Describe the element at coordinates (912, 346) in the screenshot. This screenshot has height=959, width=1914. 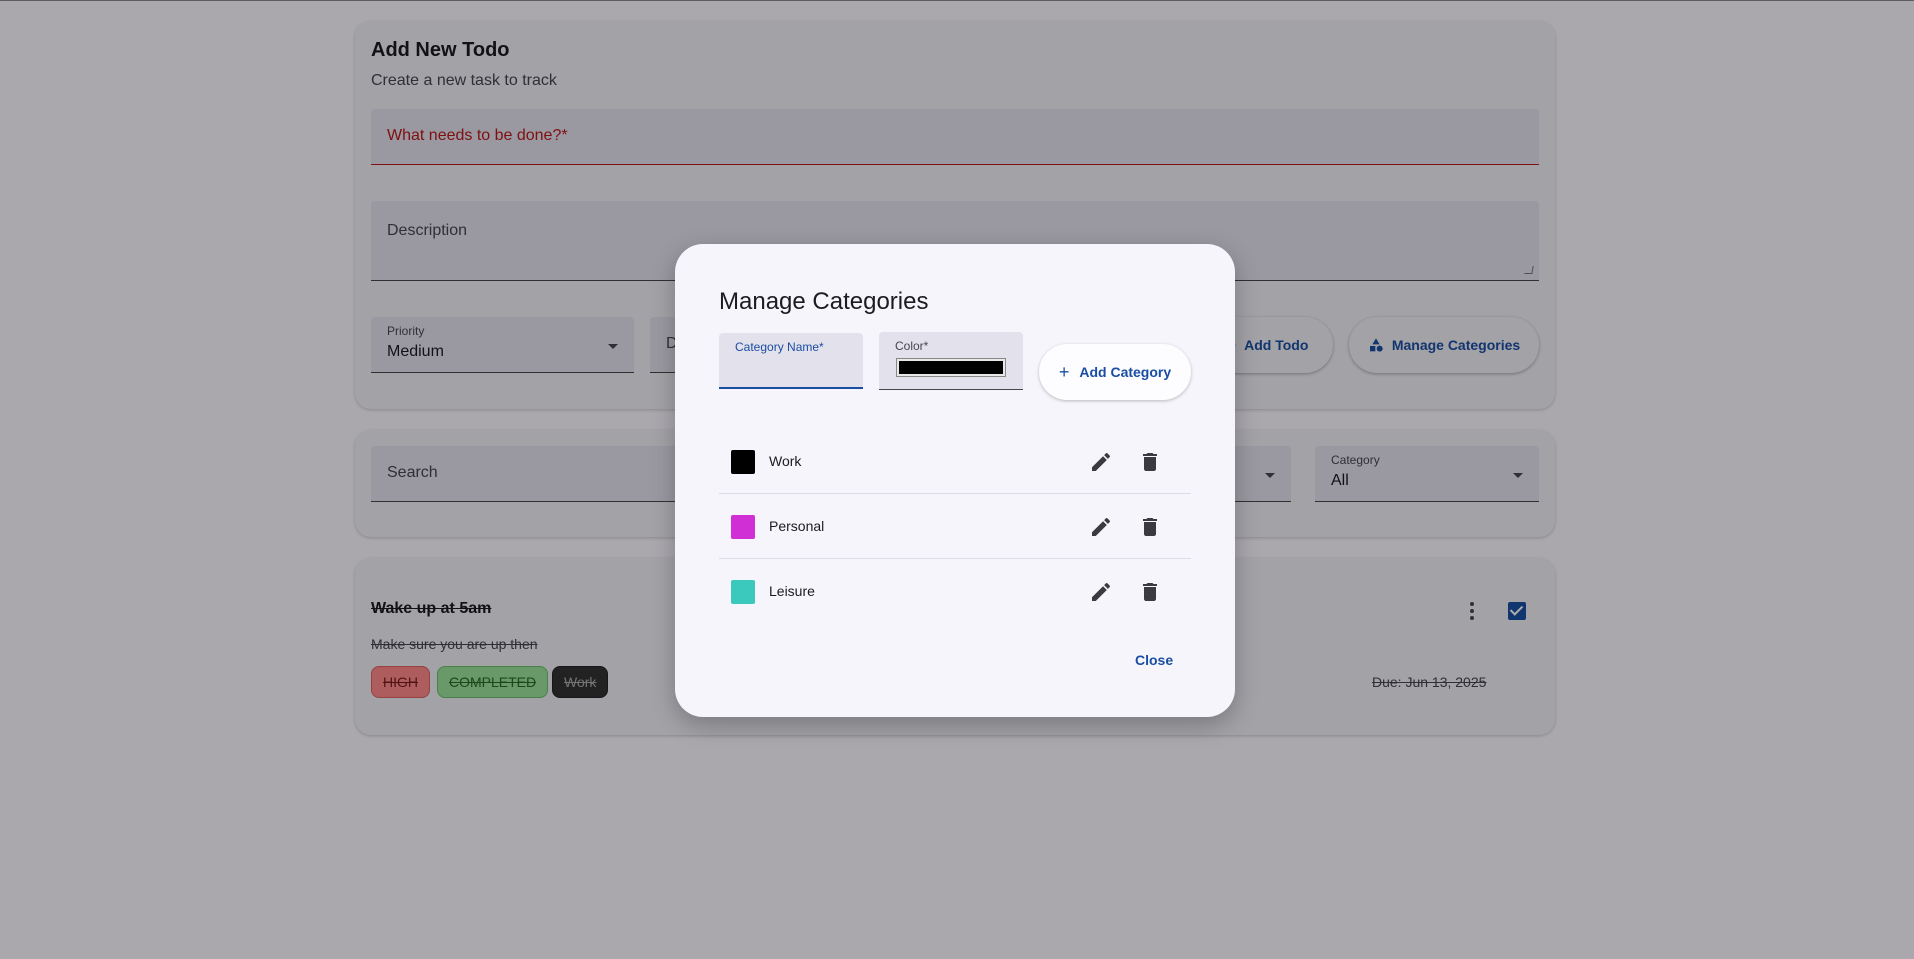
I see `category-color-label: Color*` at that location.